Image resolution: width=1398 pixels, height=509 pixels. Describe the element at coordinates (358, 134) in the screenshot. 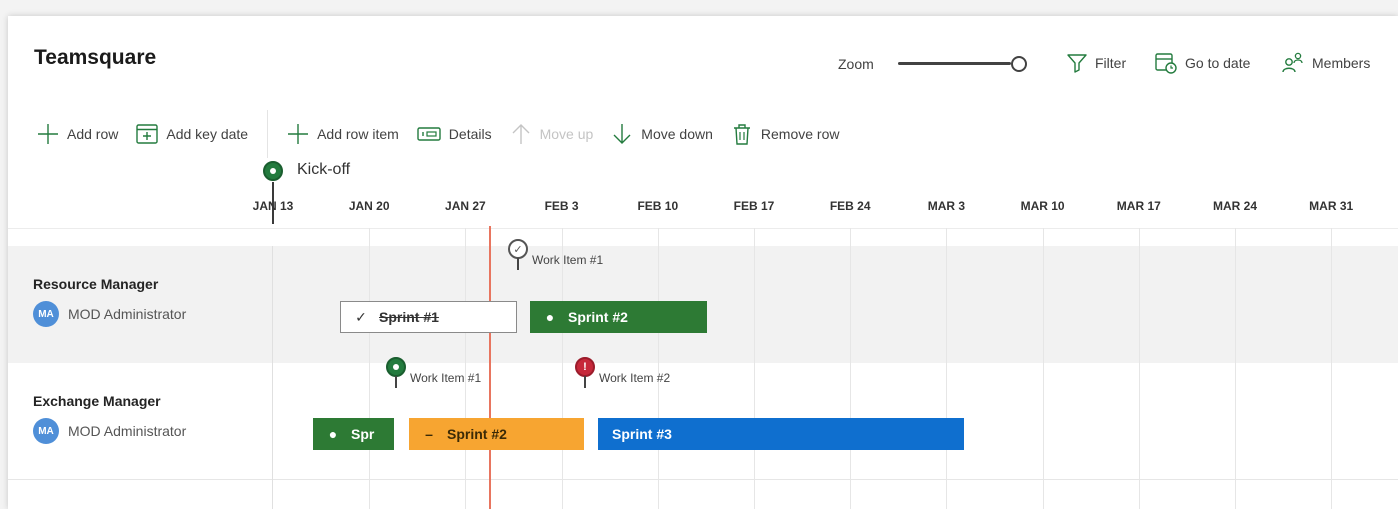

I see `add-row-item-label: Add row item` at that location.